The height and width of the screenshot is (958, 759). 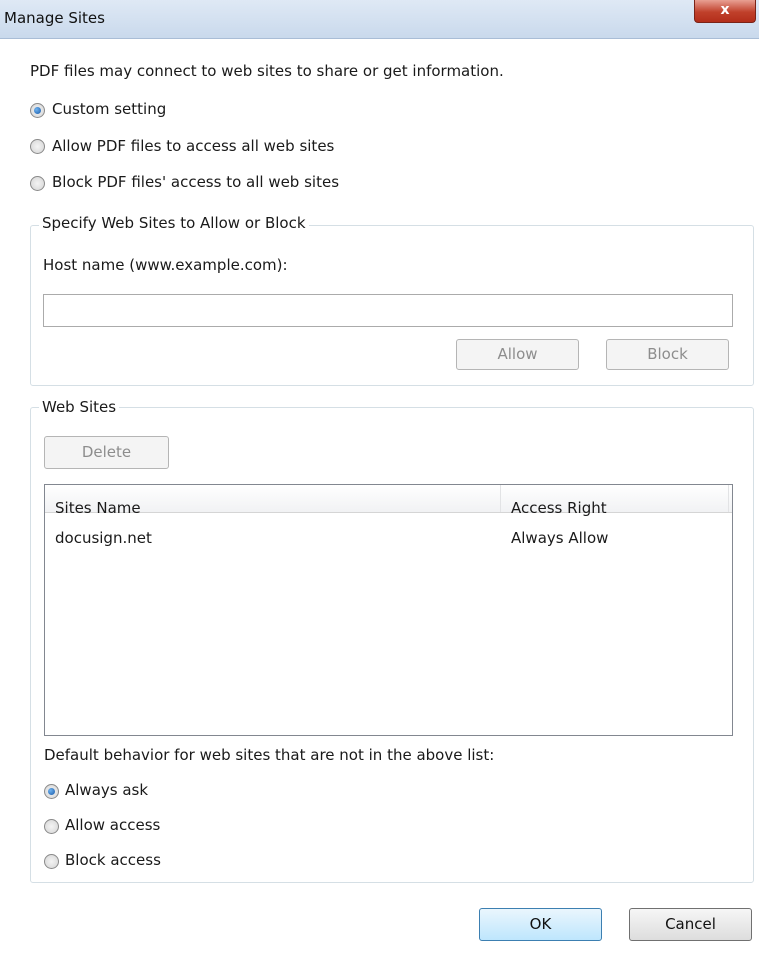 What do you see at coordinates (540, 924) in the screenshot?
I see `ok-button: OK` at bounding box center [540, 924].